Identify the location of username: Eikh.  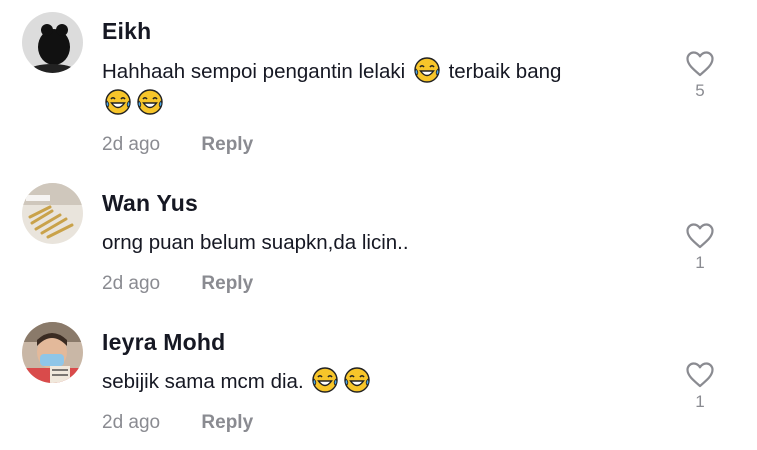
(126, 31).